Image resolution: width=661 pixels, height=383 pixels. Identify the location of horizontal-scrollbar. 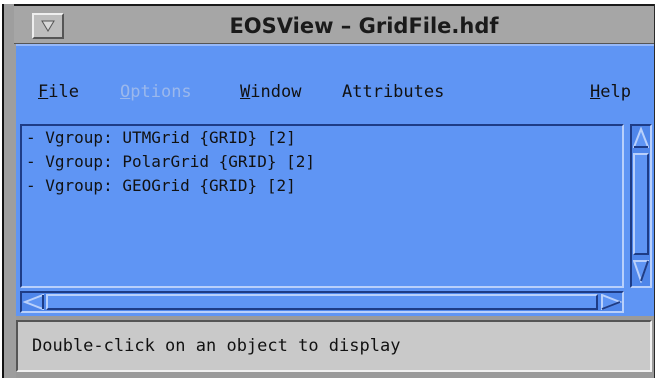
(322, 302).